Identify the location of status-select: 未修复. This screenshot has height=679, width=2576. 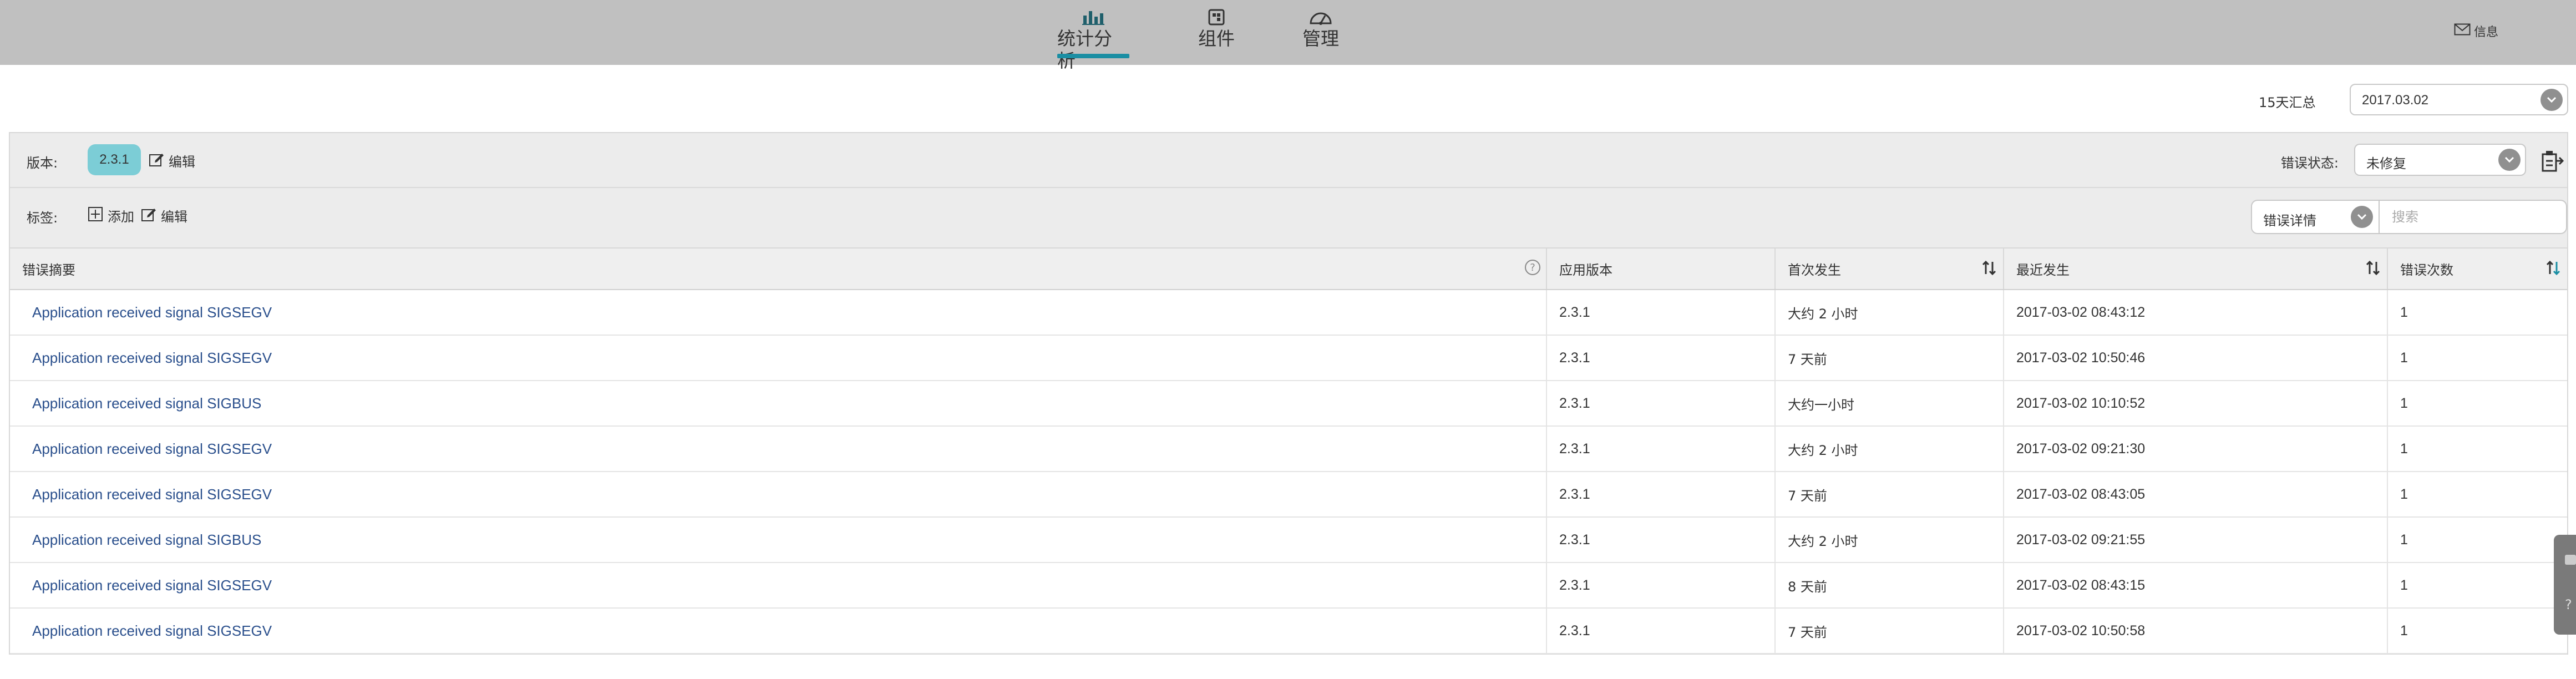
(2440, 160).